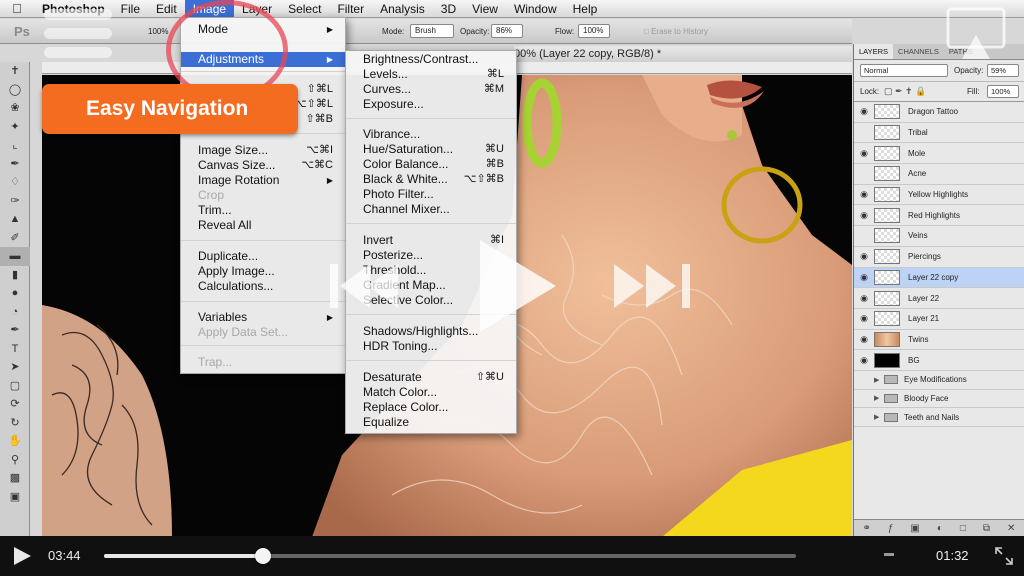 This screenshot has height=576, width=1024. Describe the element at coordinates (431, 179) in the screenshot. I see `adjustments-menu-item: Black & White... ⌥⇧⌘B` at that location.